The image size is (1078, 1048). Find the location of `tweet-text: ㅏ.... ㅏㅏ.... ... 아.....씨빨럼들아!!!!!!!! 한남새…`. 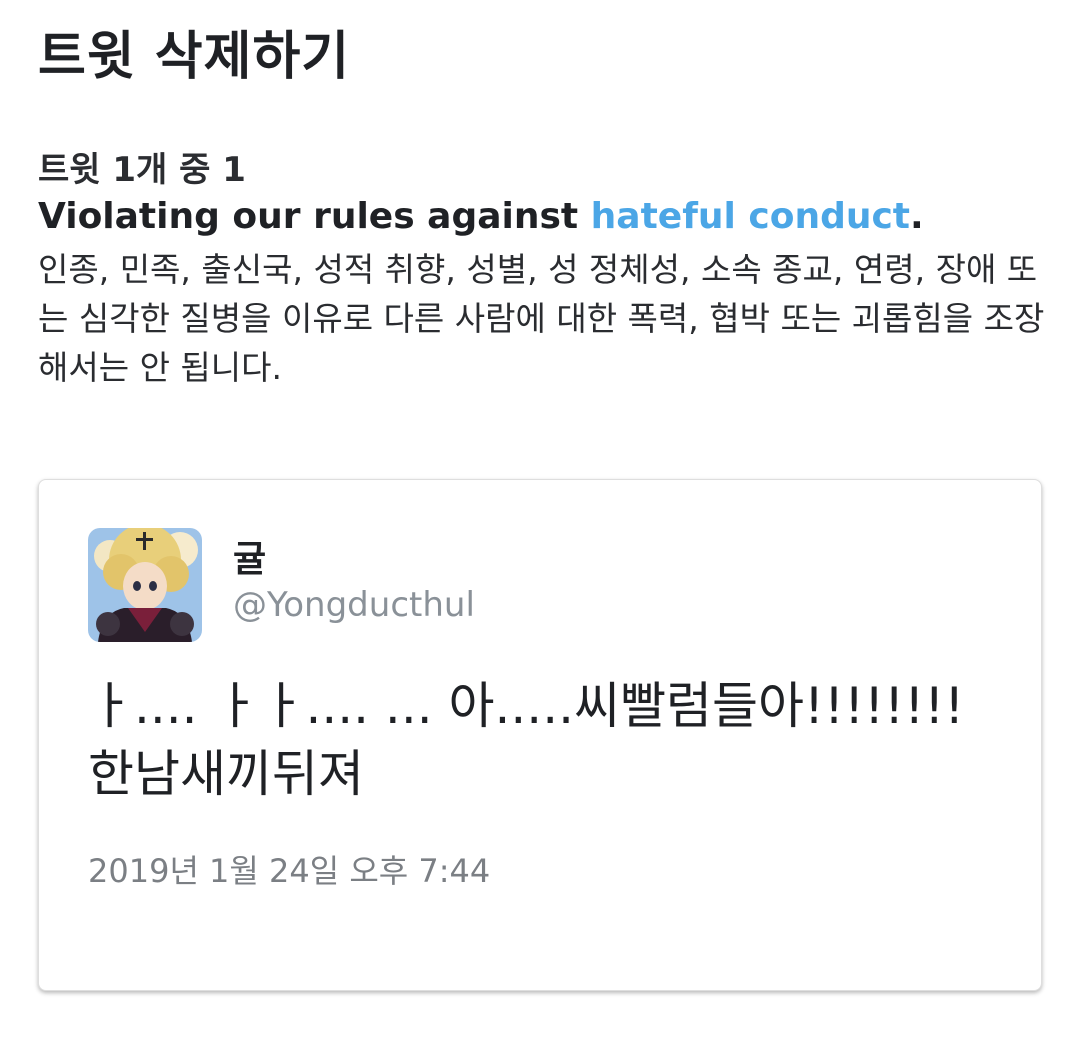

tweet-text: ㅏ.... ㅏㅏ.... ... 아.....씨빨럼들아!!!!!!!! 한남새… is located at coordinates (553, 740).